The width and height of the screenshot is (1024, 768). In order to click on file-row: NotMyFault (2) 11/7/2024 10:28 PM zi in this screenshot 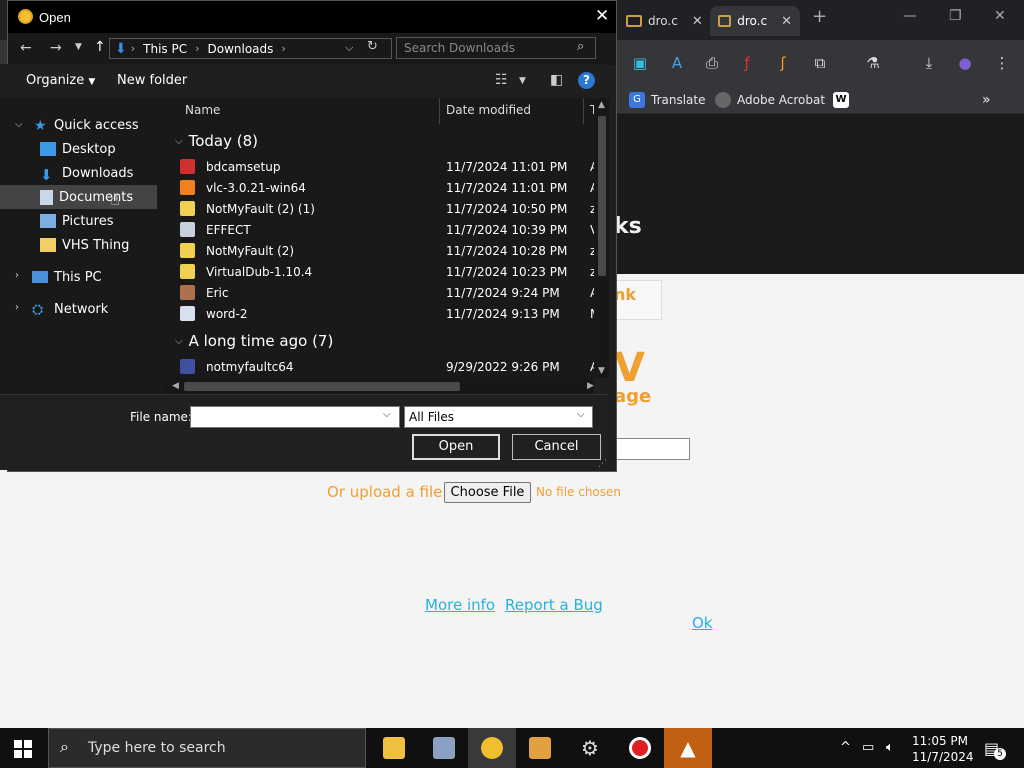, I will do `click(390, 250)`.